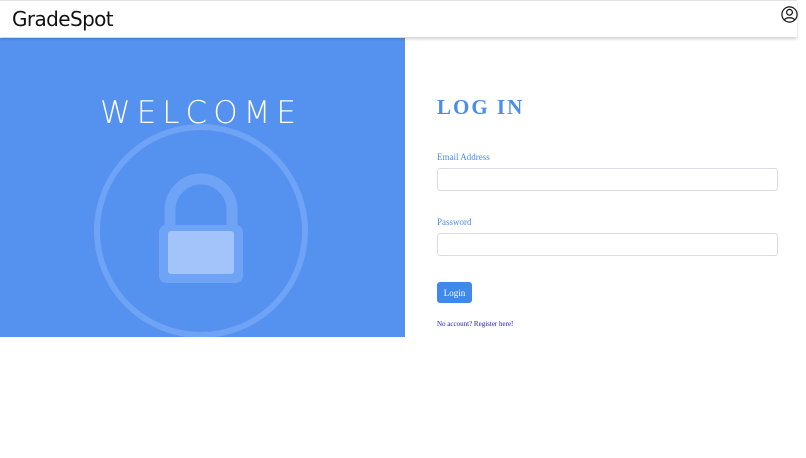  What do you see at coordinates (607, 244) in the screenshot?
I see `password-field` at bounding box center [607, 244].